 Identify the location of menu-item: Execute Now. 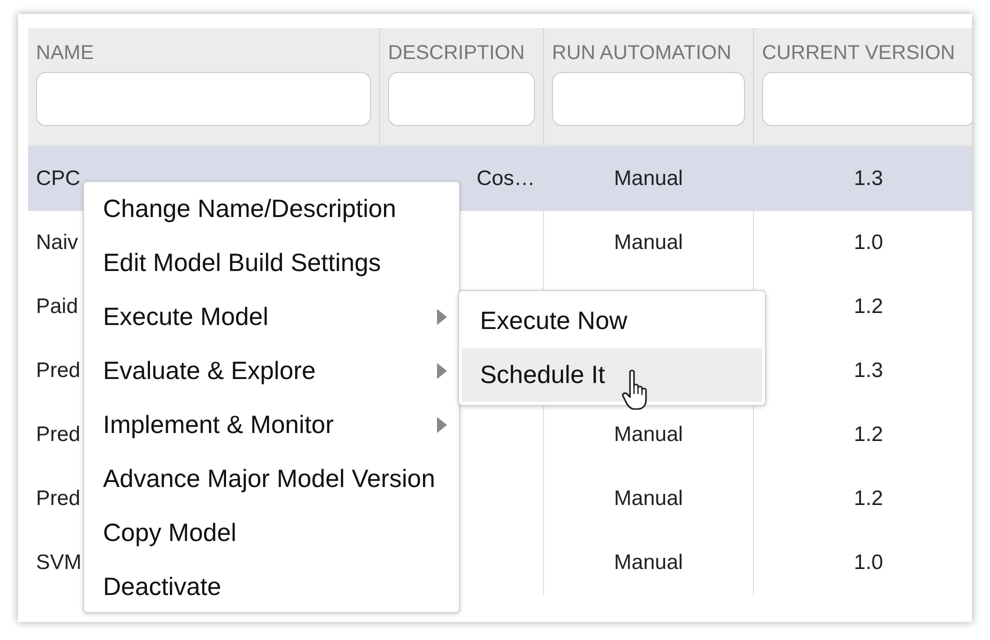
(612, 321).